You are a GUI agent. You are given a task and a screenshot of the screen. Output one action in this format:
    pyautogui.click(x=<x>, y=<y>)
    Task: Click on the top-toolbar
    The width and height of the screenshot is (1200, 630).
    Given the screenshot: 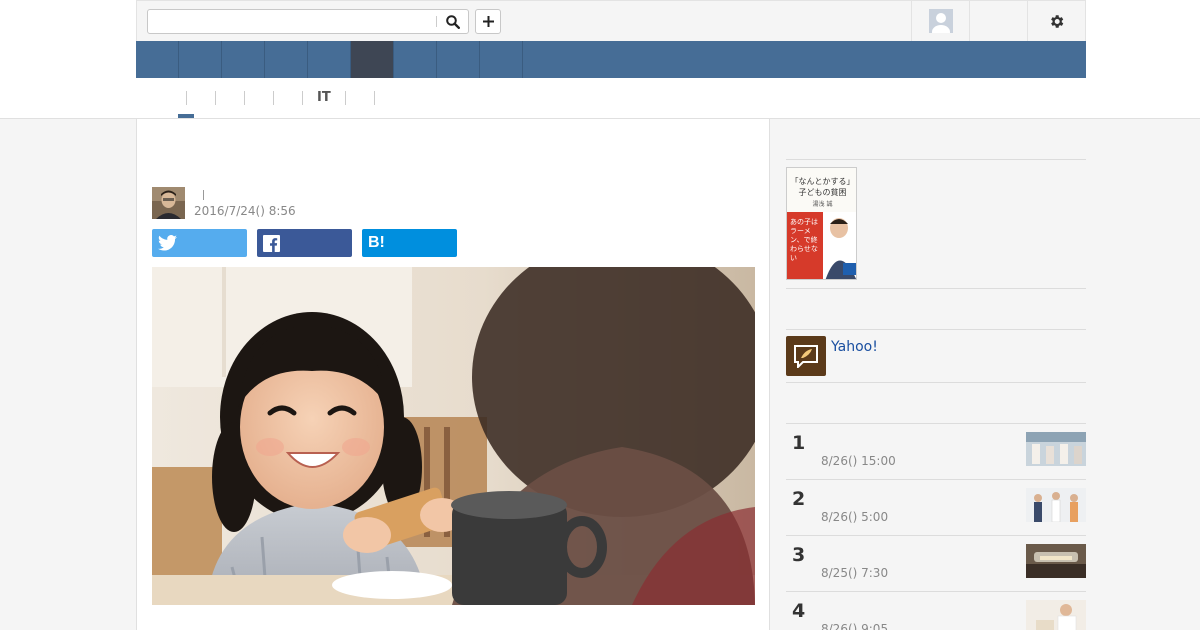 What is the action you would take?
    pyautogui.click(x=611, y=20)
    